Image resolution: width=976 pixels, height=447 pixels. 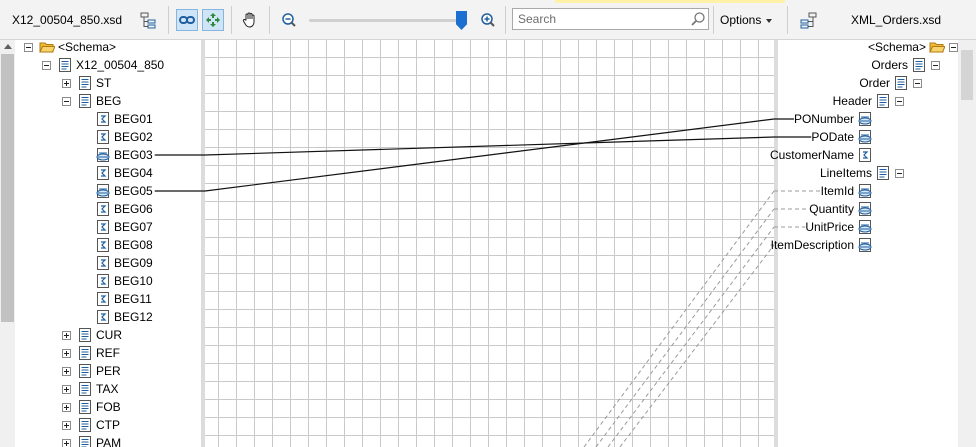 What do you see at coordinates (842, 137) in the screenshot?
I see `dest-field-podate: PODate` at bounding box center [842, 137].